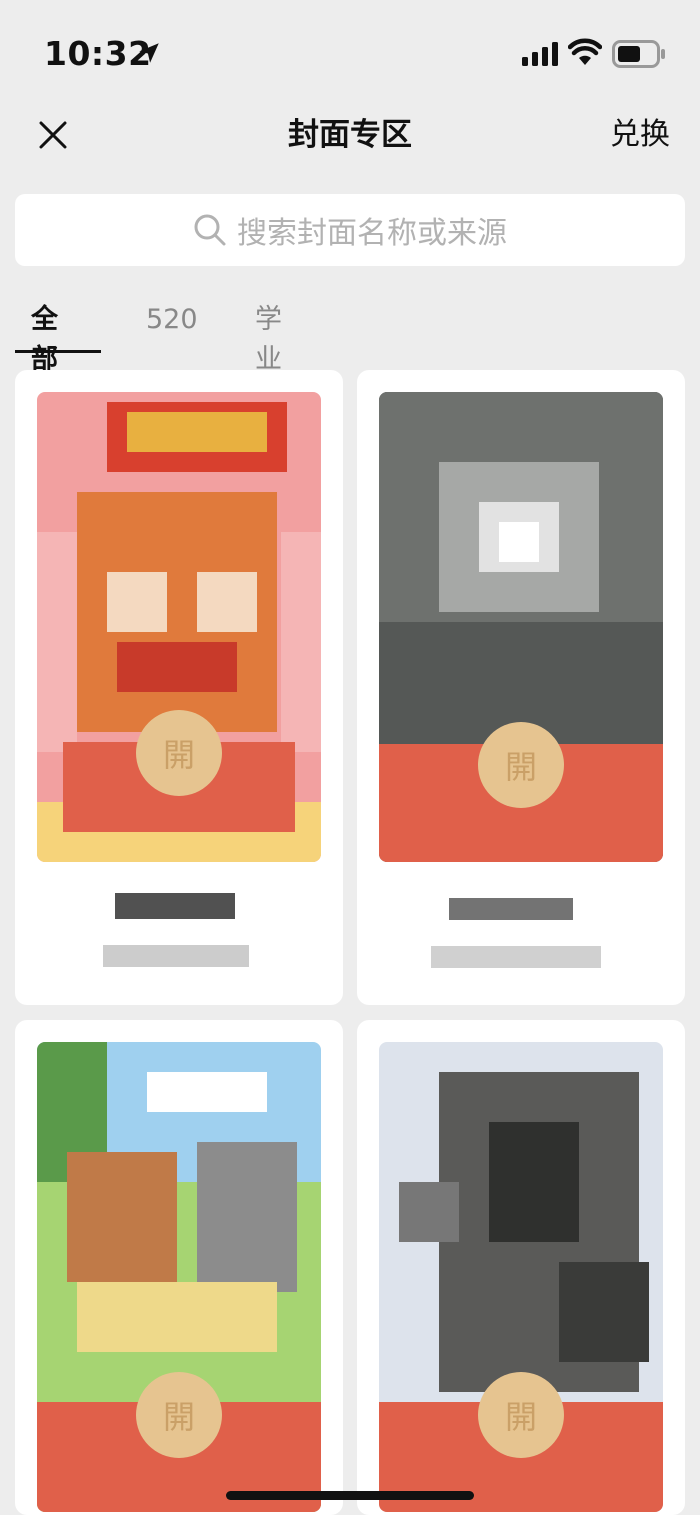 Image resolution: width=700 pixels, height=1515 pixels. What do you see at coordinates (149, 53) in the screenshot?
I see `location-arrow-icon` at bounding box center [149, 53].